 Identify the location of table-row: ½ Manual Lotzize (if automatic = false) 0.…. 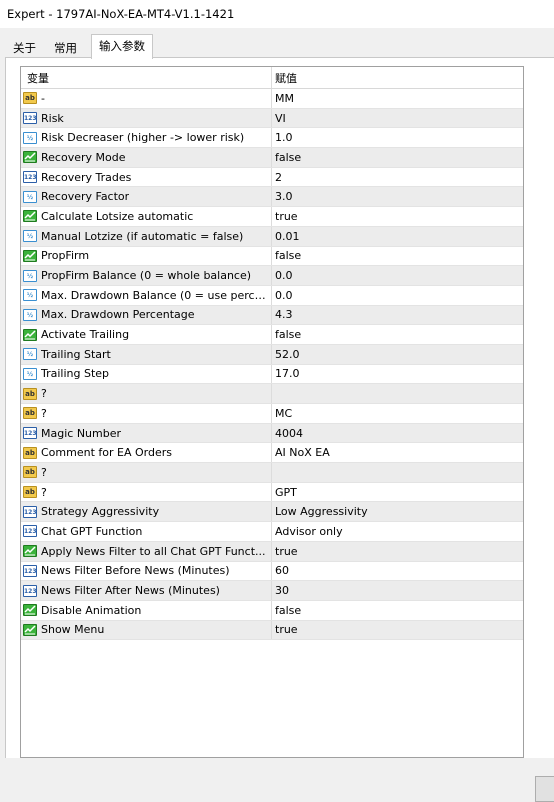
(272, 236).